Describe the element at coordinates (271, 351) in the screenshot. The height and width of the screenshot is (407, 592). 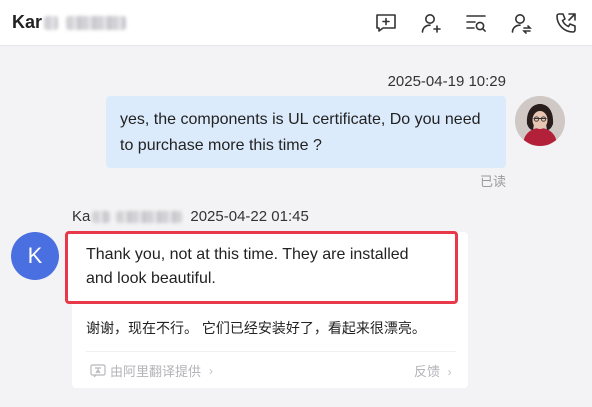
I see `divider` at that location.